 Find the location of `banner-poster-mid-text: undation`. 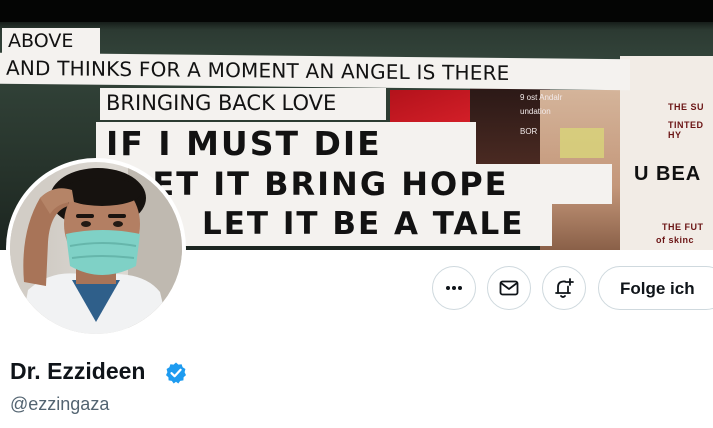

banner-poster-mid-text: undation is located at coordinates (535, 111).